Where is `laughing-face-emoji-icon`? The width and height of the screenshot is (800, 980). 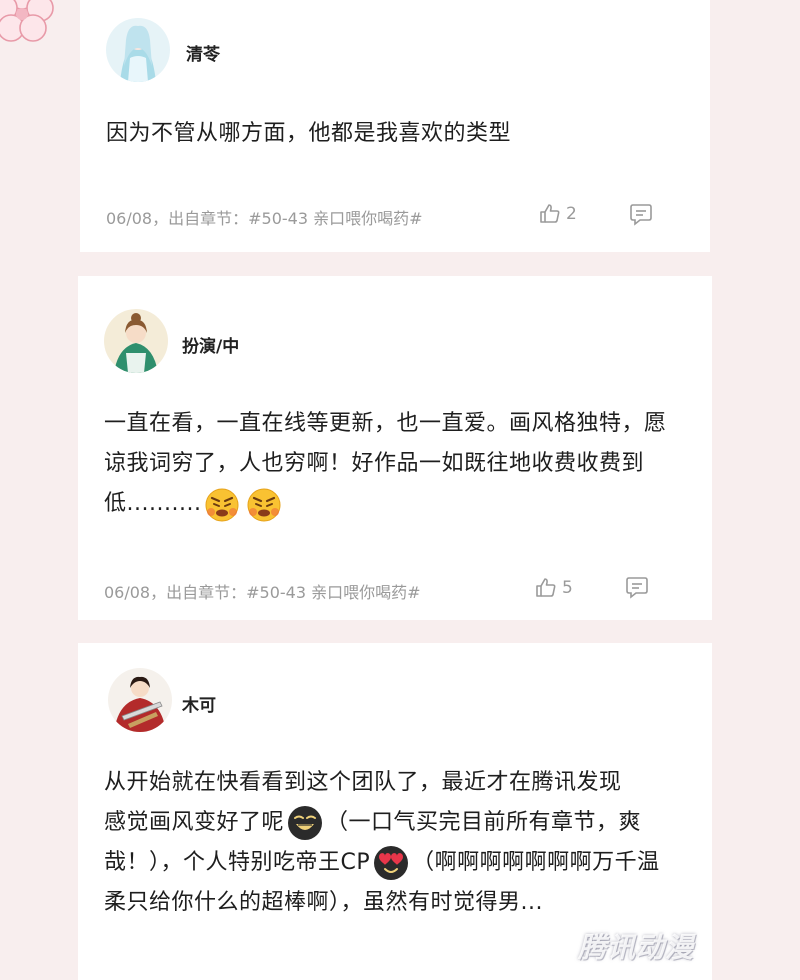
laughing-face-emoji-icon is located at coordinates (305, 823).